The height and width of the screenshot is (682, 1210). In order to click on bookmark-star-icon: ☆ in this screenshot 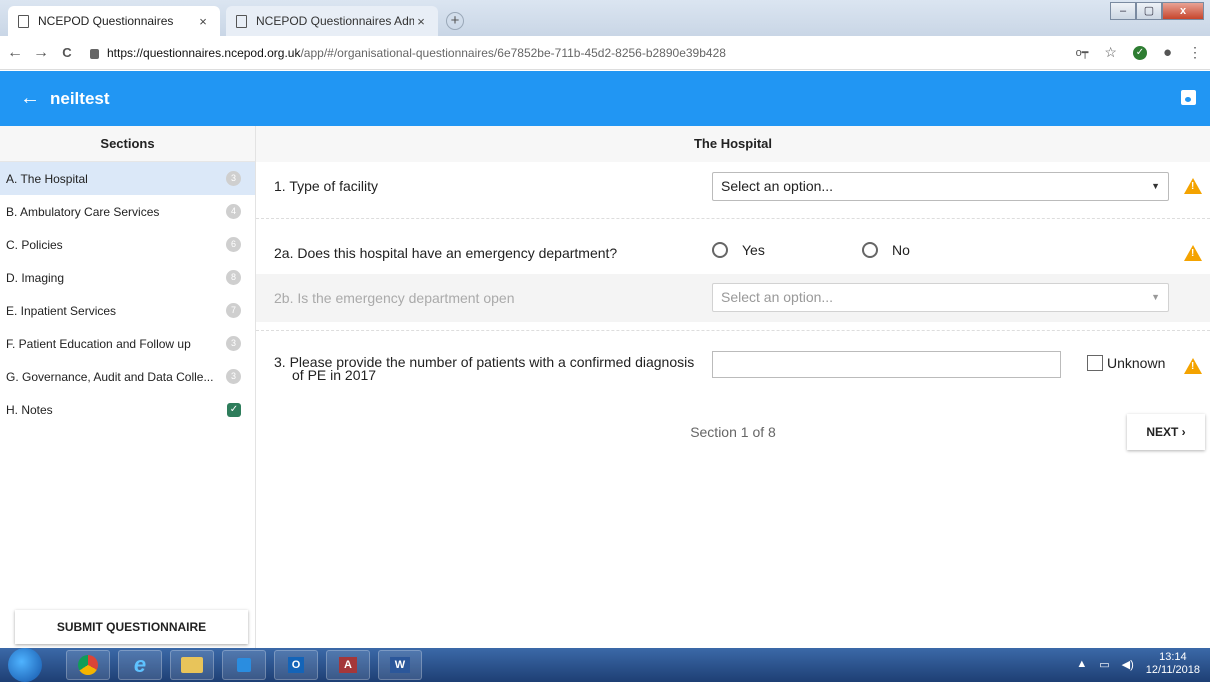, I will do `click(1110, 52)`.